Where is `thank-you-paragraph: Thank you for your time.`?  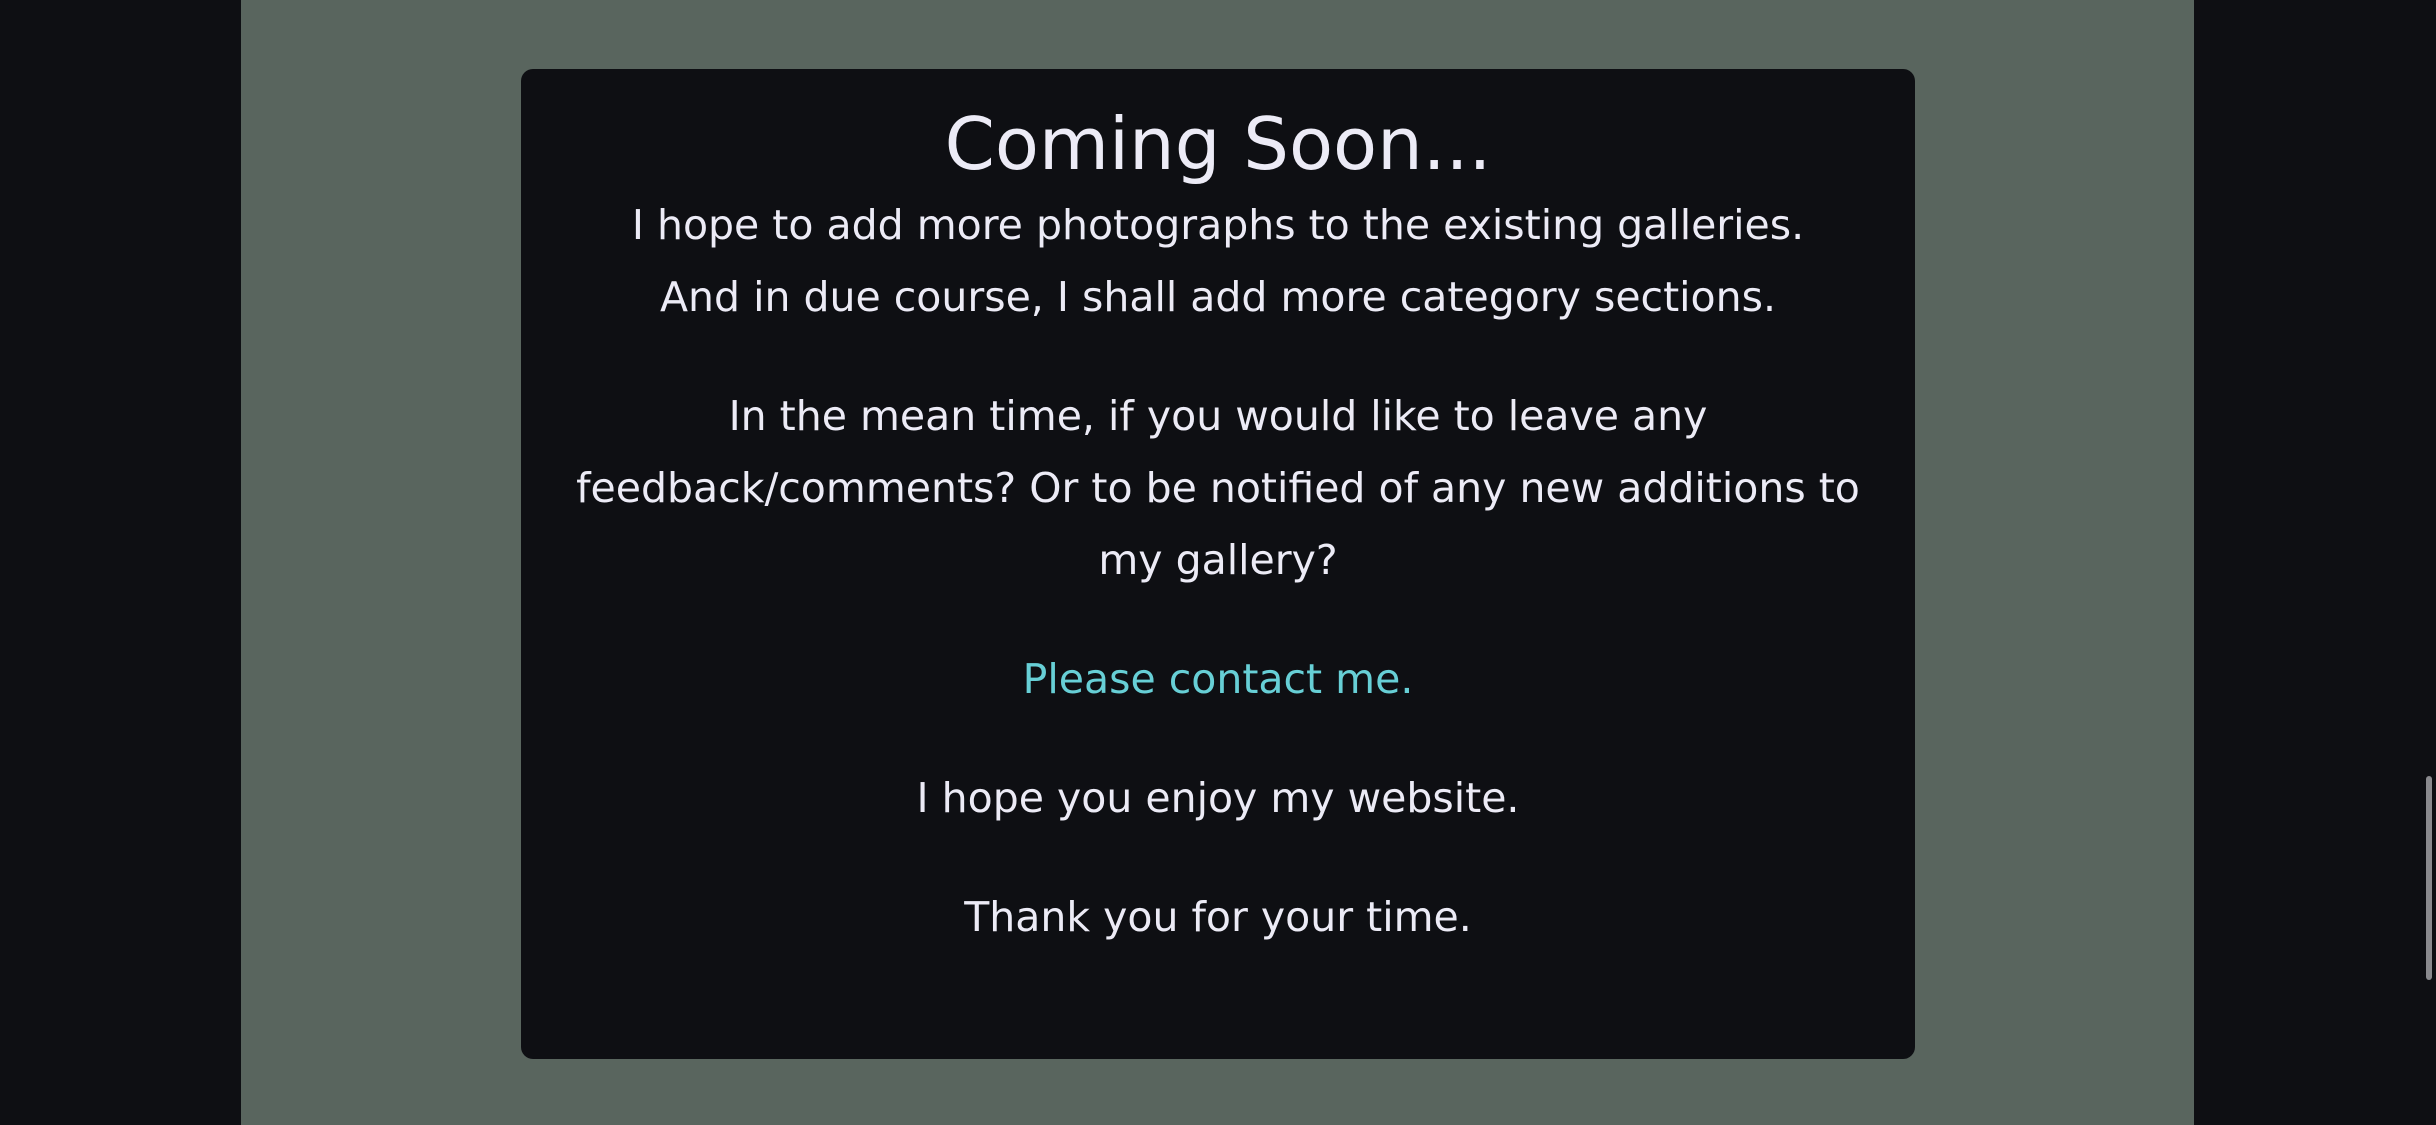 thank-you-paragraph: Thank you for your time. is located at coordinates (1218, 917).